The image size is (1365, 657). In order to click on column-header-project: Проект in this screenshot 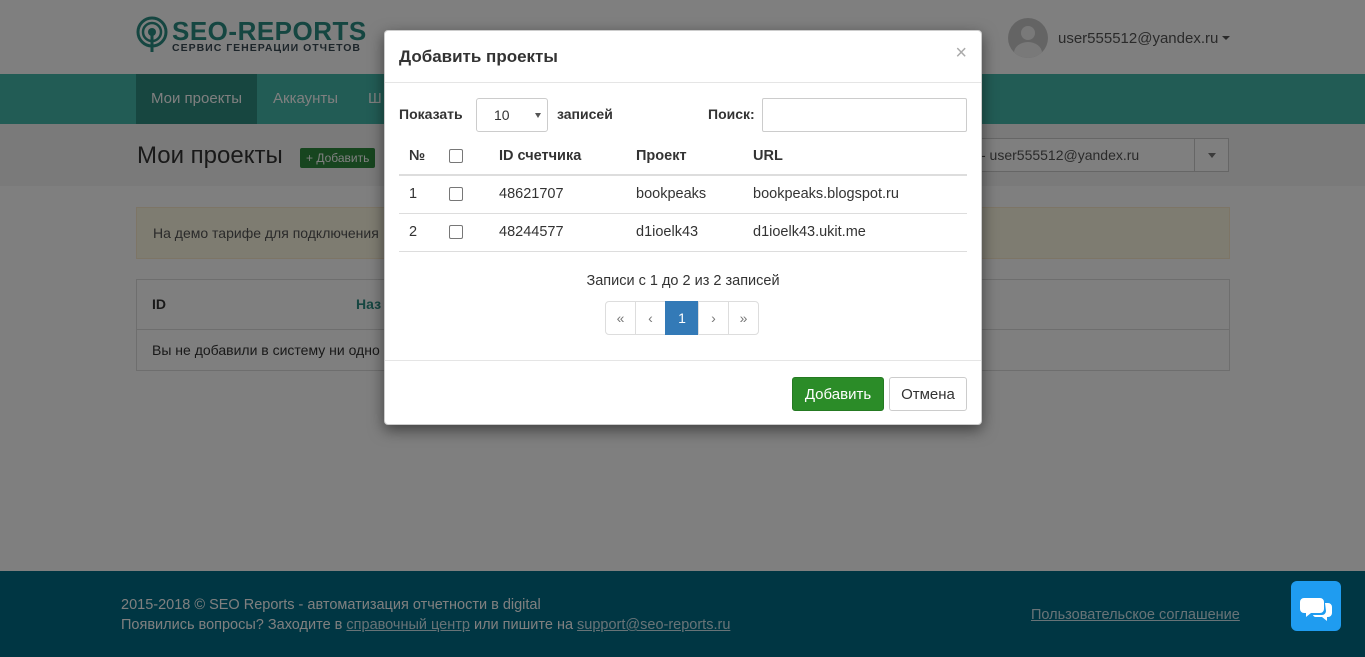, I will do `click(684, 157)`.